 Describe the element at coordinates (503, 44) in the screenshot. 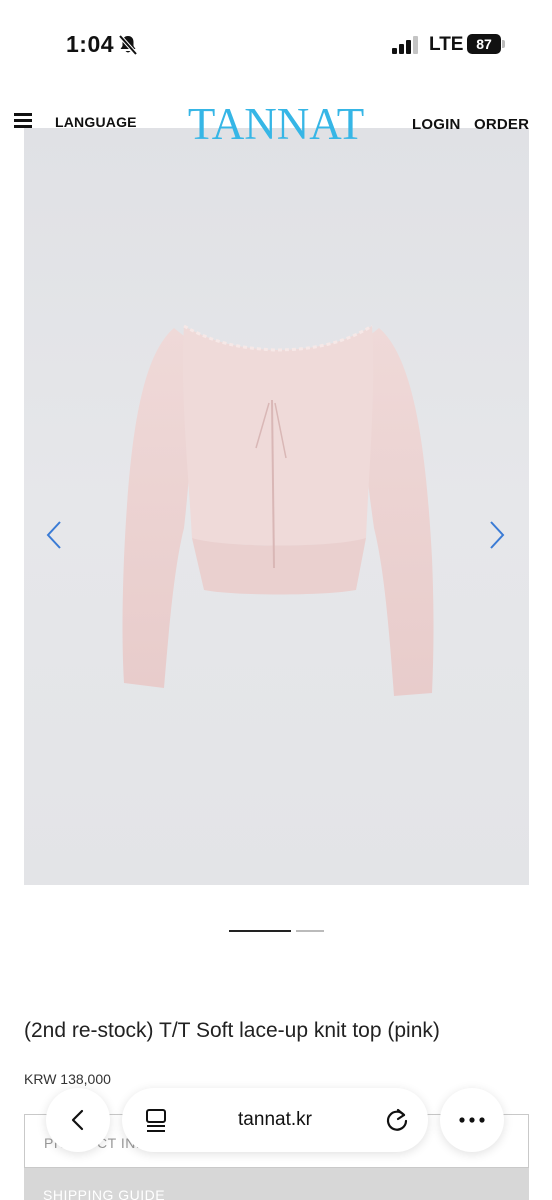

I see `battery-tip` at that location.